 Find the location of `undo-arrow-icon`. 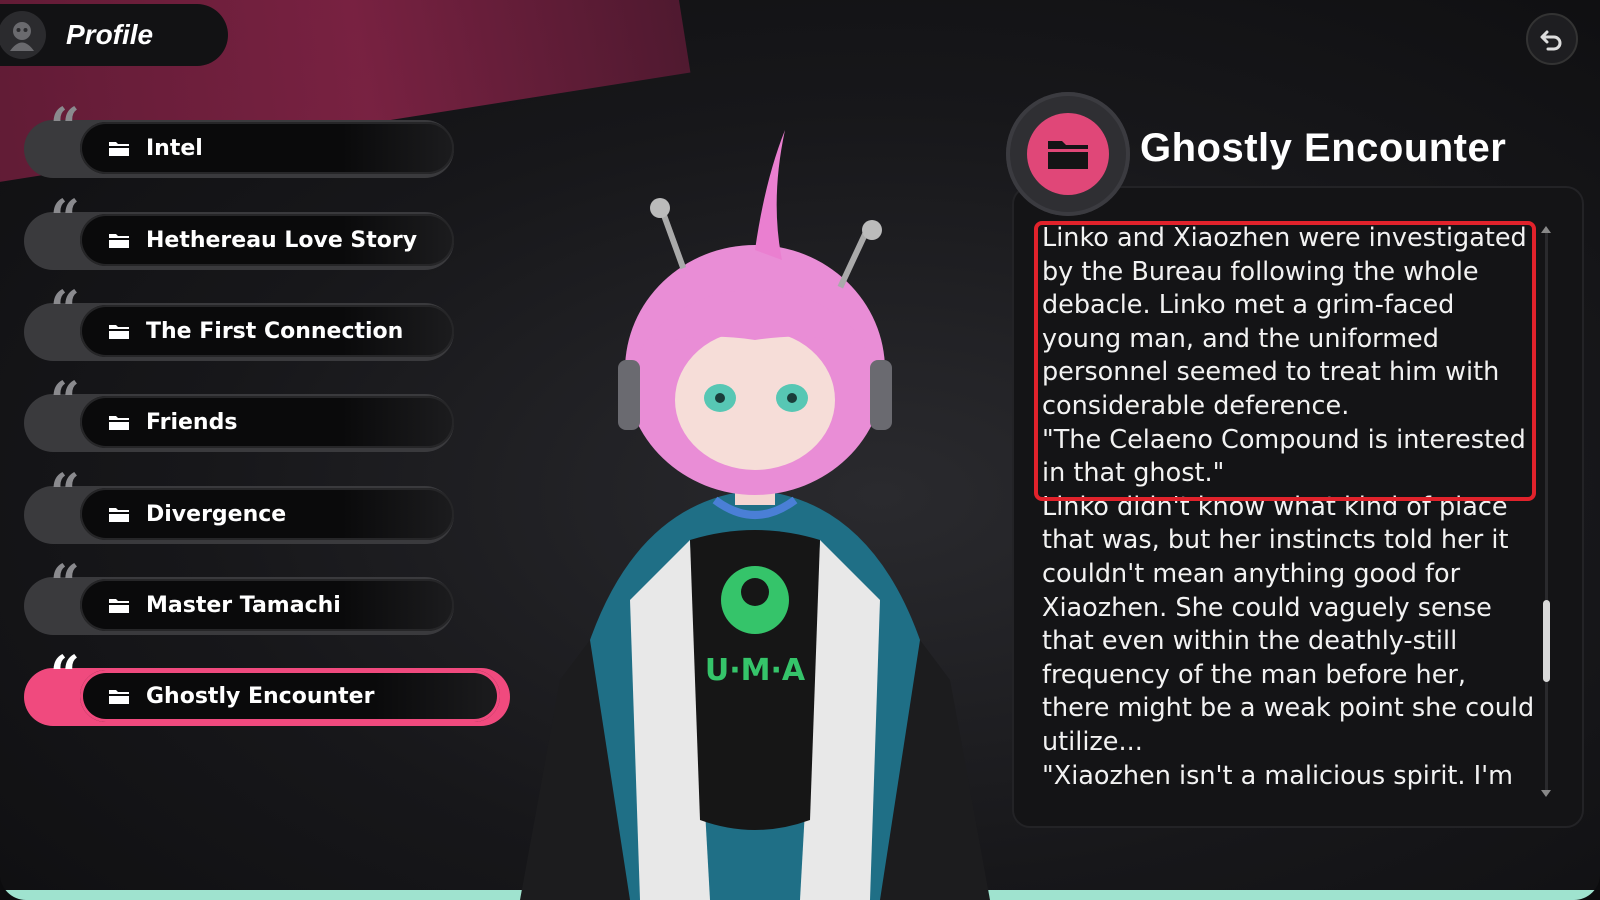

undo-arrow-icon is located at coordinates (1551, 40).